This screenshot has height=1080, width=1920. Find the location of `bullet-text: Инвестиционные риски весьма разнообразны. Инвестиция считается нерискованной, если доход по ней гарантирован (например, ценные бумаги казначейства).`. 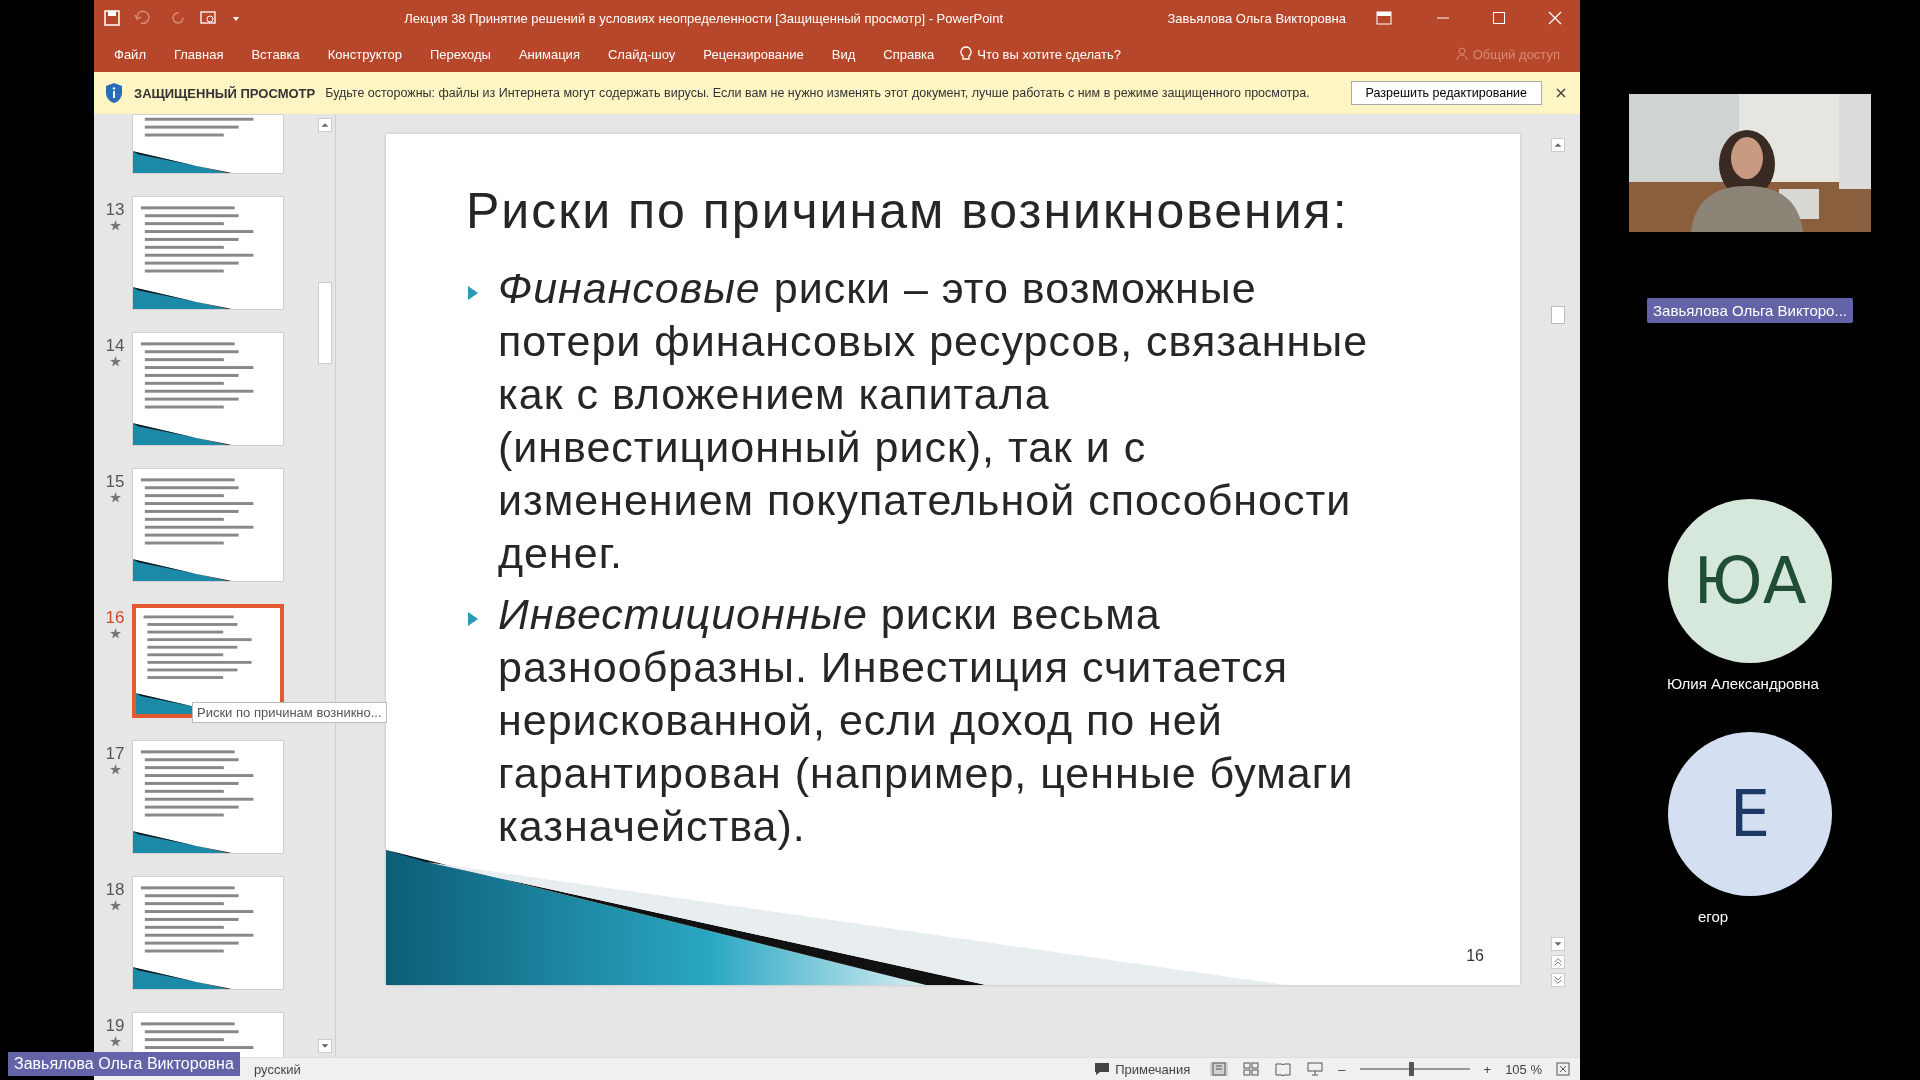

bullet-text: Инвестиционные риски весьма разнообразны. Инвестиция считается нерискованной, если доход по ней гарантирован (например, ценные бумаги казначейства). is located at coordinates (926, 720).